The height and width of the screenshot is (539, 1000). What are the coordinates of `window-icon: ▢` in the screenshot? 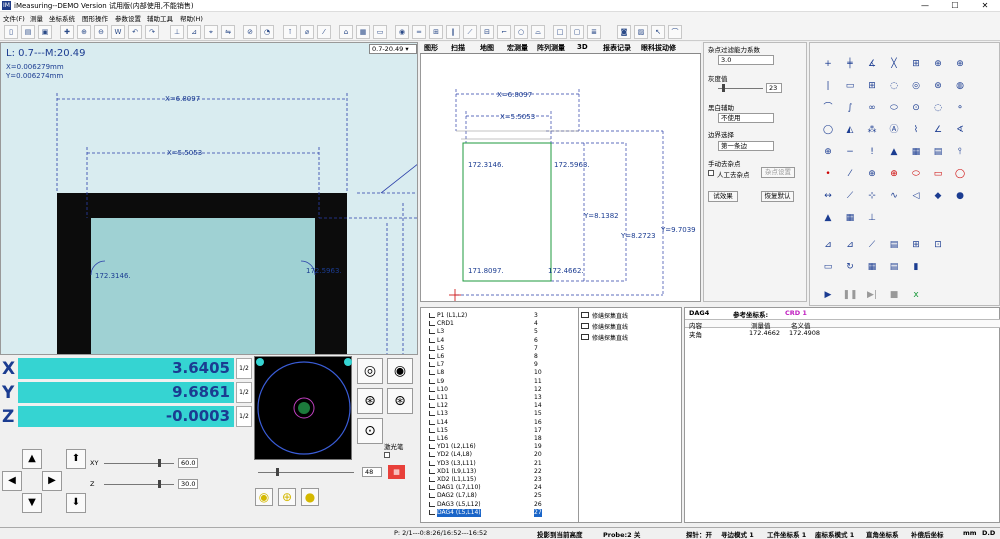 It's located at (577, 32).